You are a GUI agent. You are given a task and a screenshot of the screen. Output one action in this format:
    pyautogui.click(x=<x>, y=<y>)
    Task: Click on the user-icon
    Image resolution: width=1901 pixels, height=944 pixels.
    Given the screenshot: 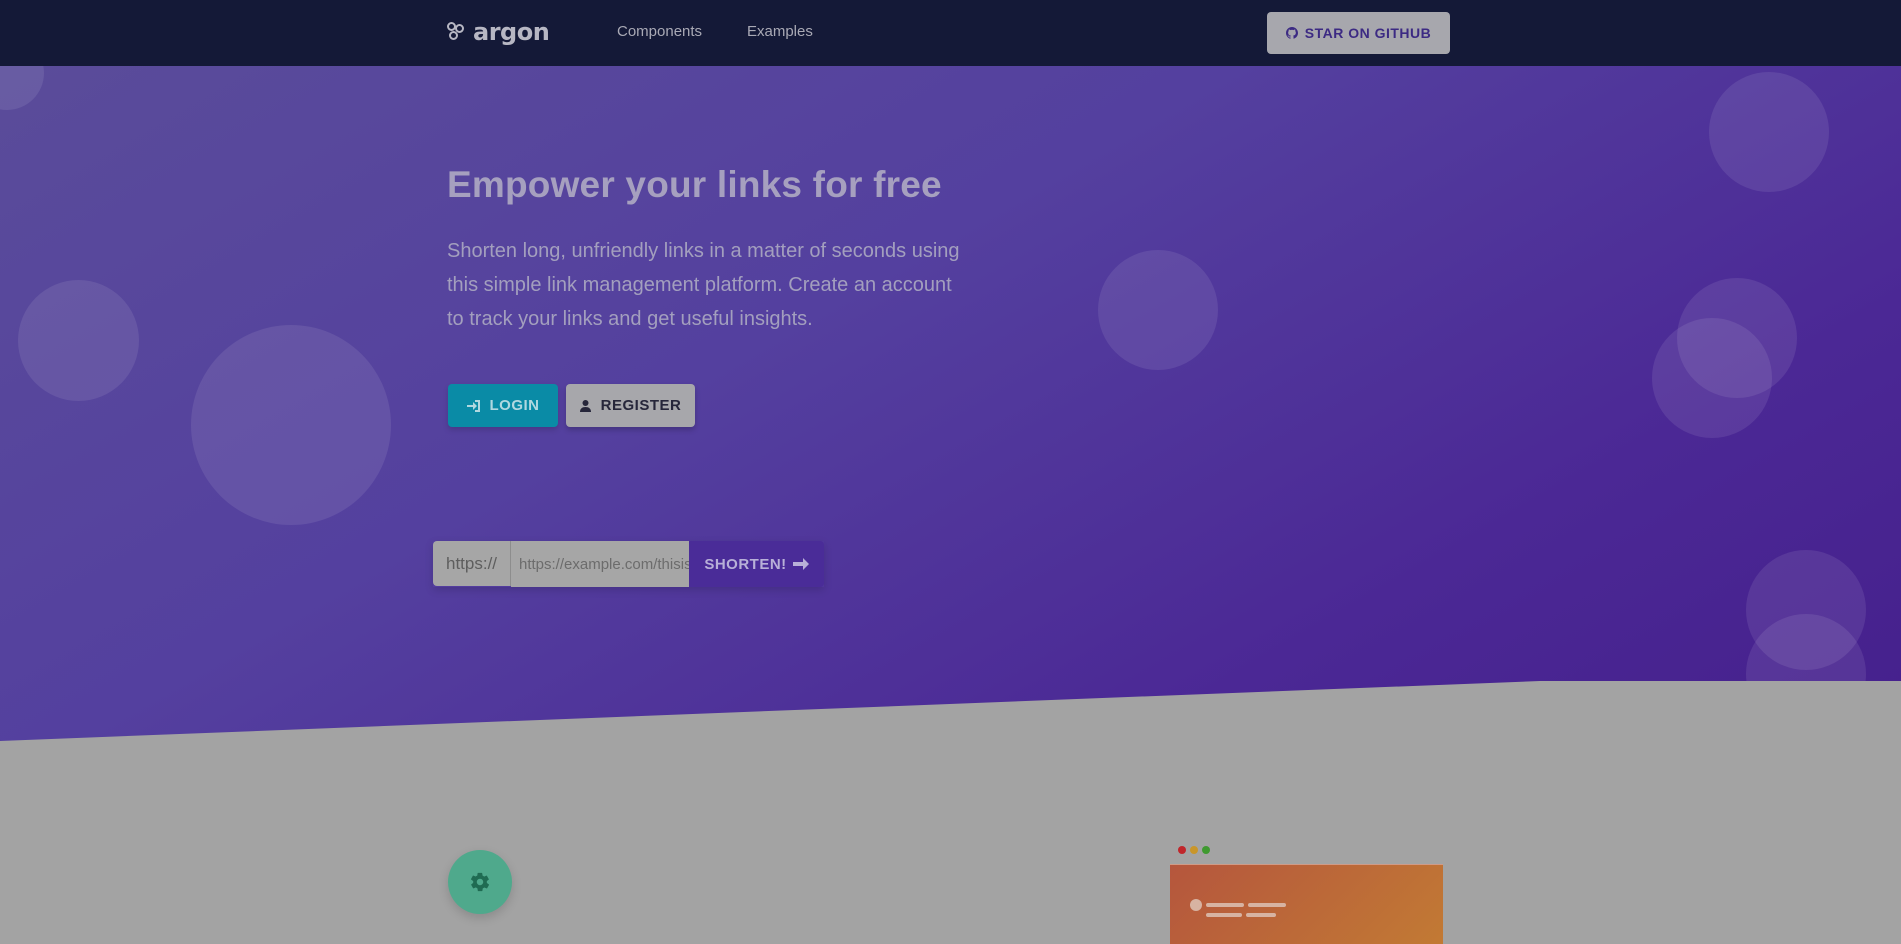 What is the action you would take?
    pyautogui.click(x=585, y=405)
    